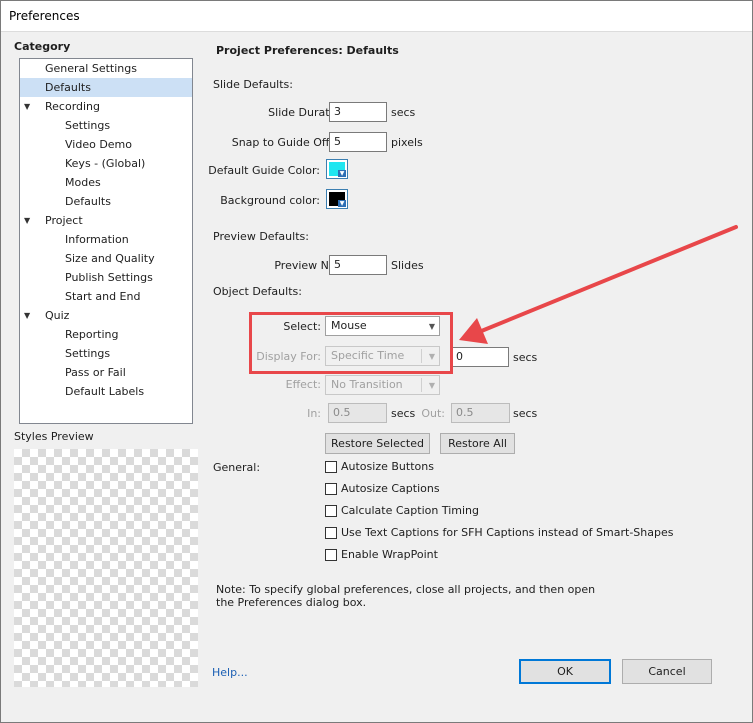  I want to click on annotation-arrow, so click(598, 284).